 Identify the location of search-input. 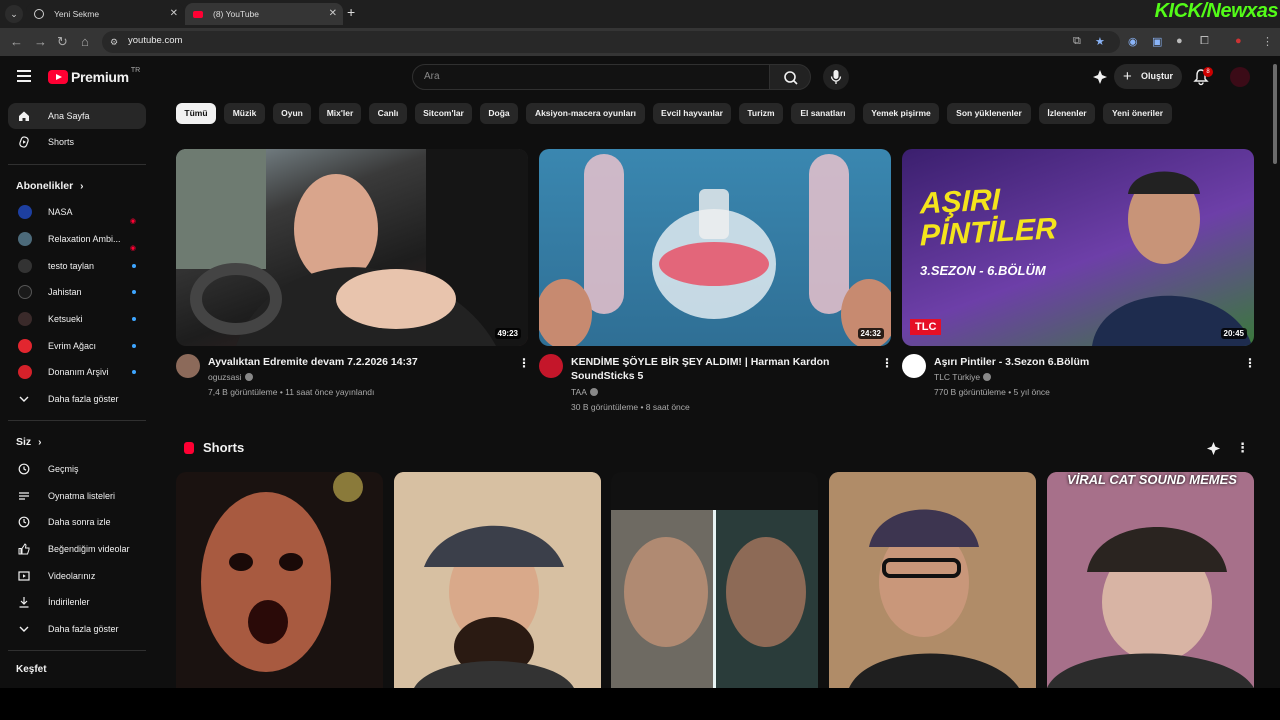
(574, 76).